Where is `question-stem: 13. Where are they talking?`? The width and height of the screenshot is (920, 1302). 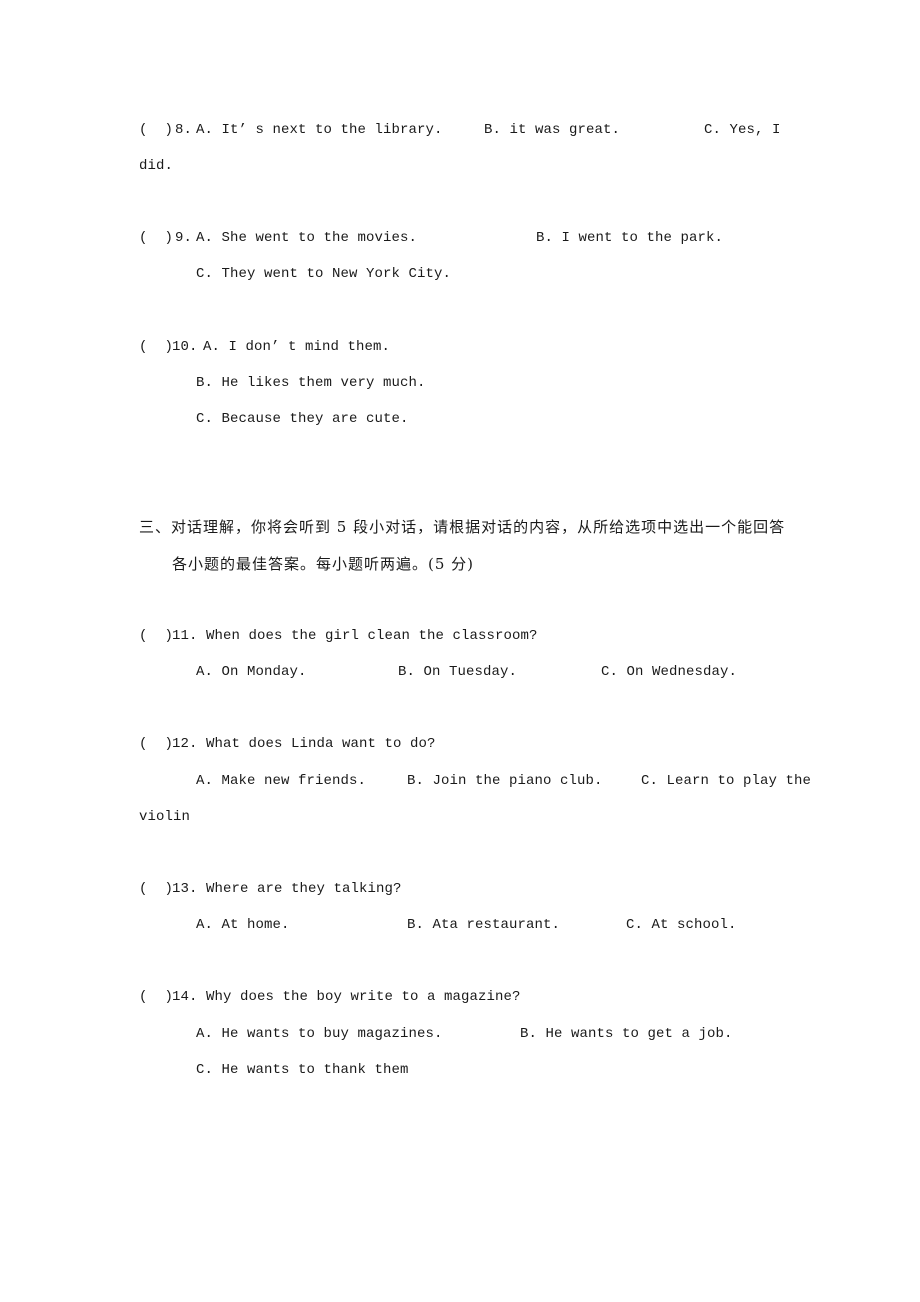 question-stem: 13. Where are they talking? is located at coordinates (287, 889).